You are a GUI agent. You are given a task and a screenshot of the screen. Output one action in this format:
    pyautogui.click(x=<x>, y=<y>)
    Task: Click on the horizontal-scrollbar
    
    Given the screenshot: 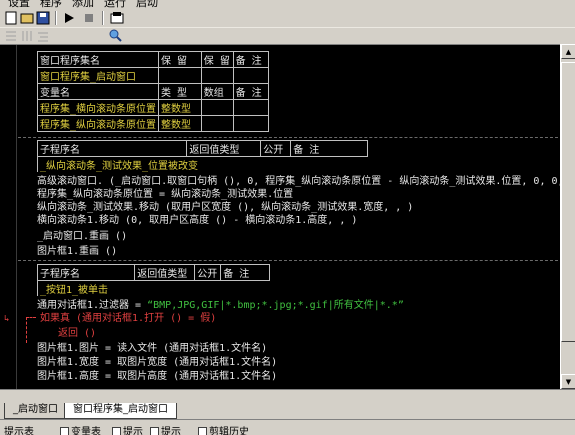 What is the action you would take?
    pyautogui.click(x=287, y=396)
    